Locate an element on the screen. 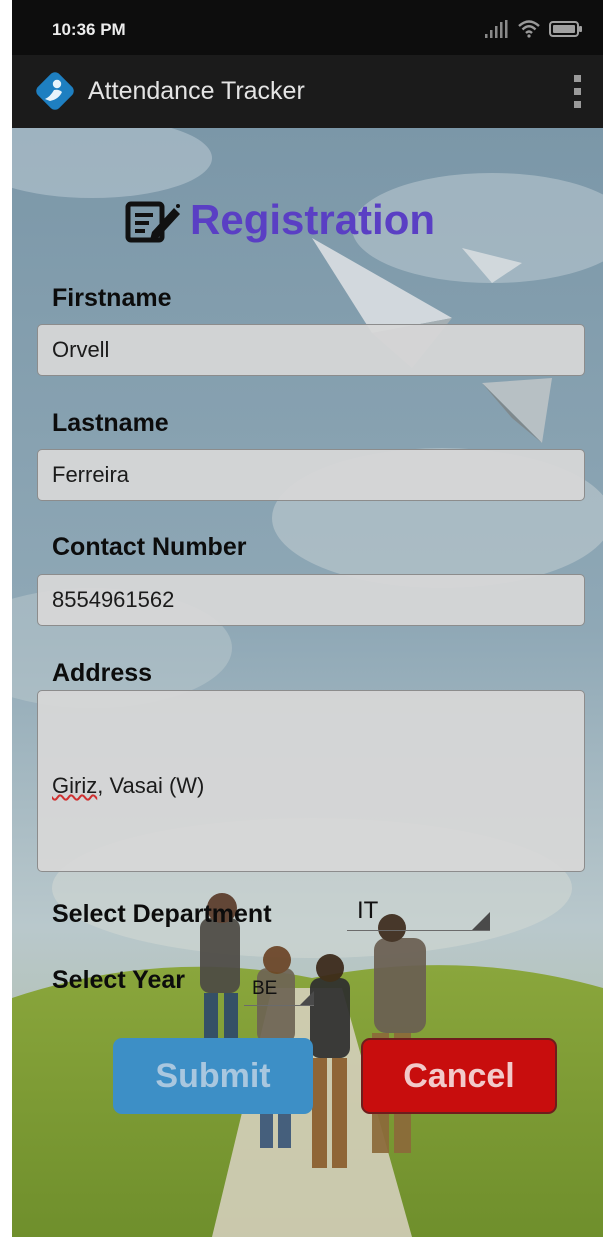  overflow-menu-icon is located at coordinates (577, 92).